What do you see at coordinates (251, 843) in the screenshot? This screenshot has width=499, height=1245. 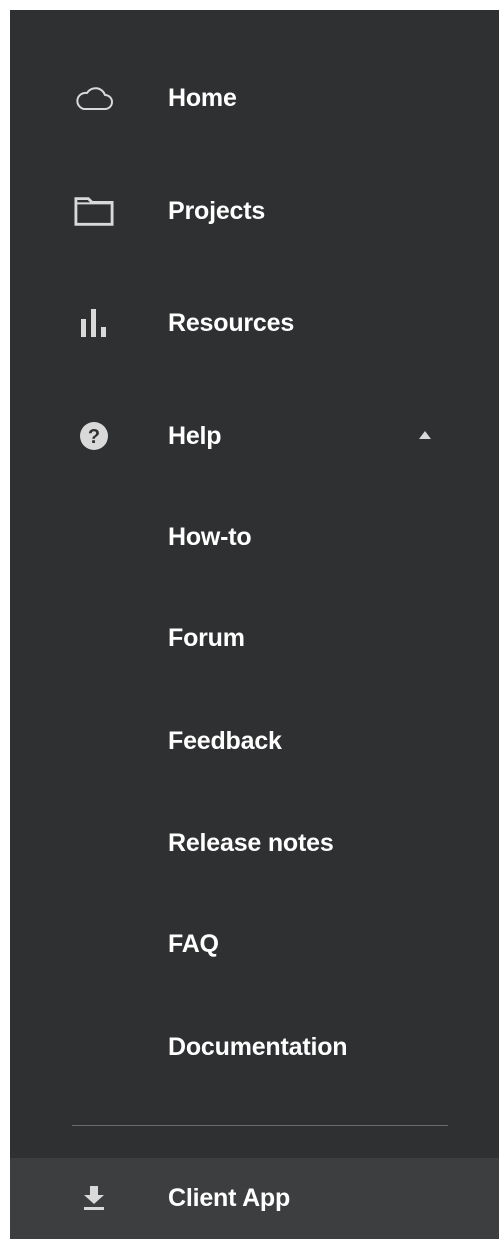 I see `help-subitem-label: Release notes` at bounding box center [251, 843].